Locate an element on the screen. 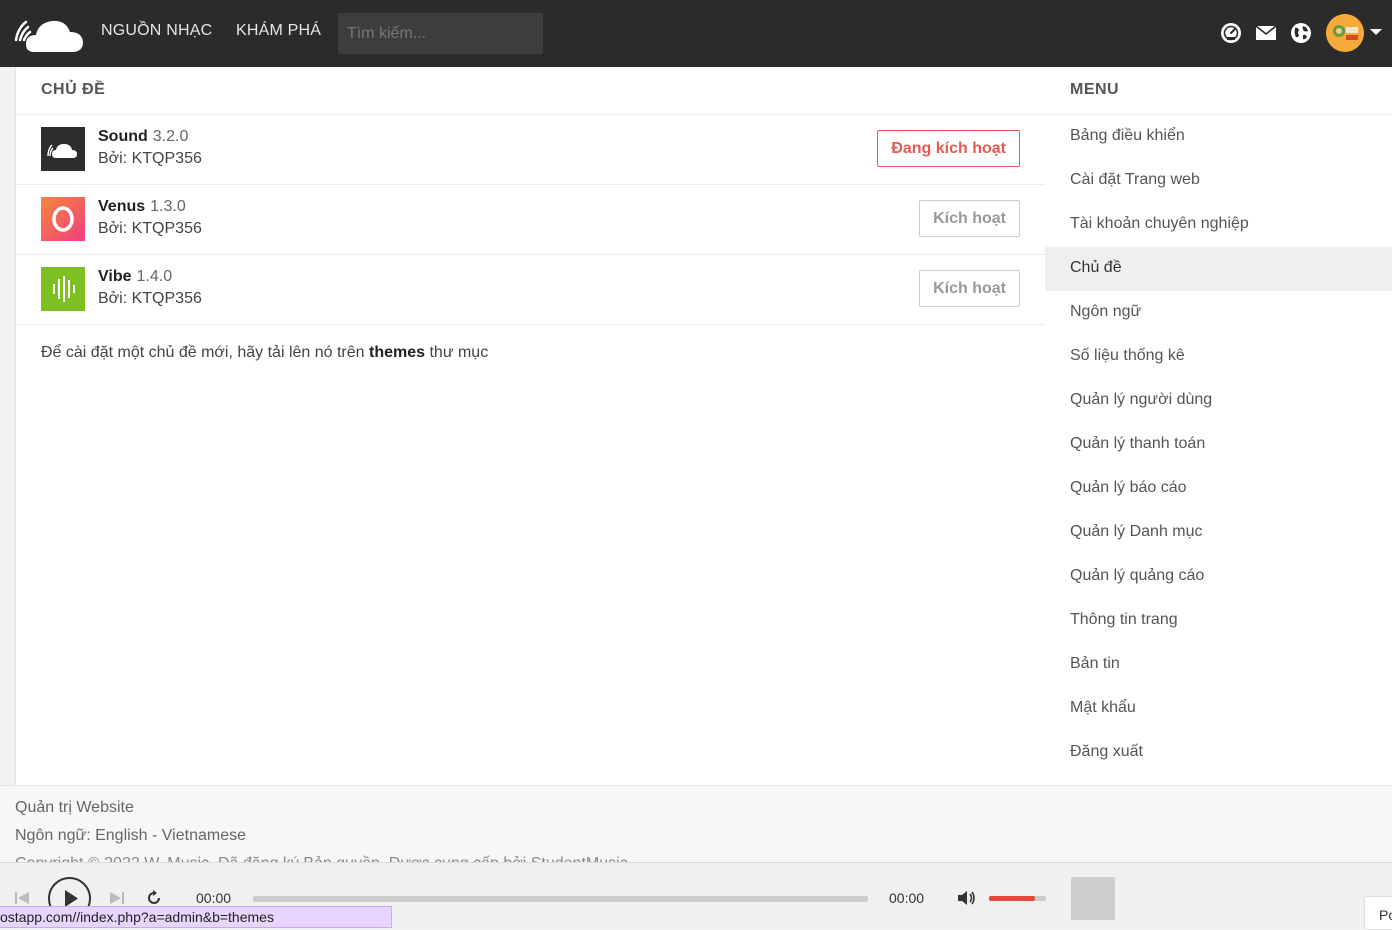  track-cover is located at coordinates (1093, 898).